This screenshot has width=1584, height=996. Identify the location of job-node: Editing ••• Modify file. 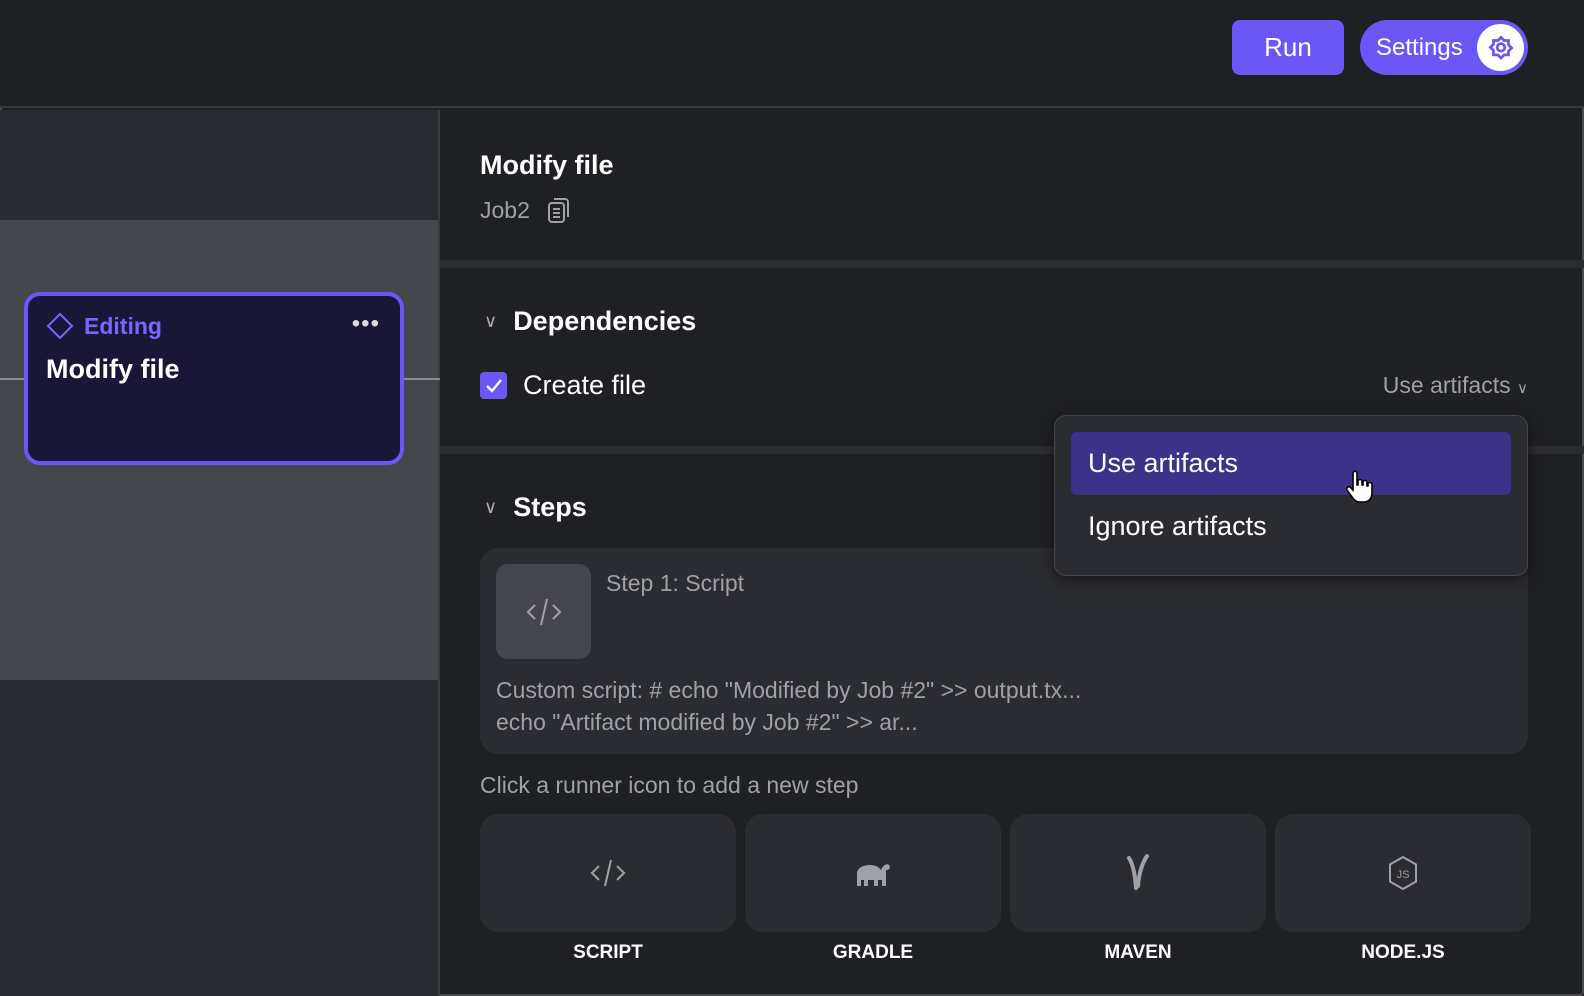
(214, 378).